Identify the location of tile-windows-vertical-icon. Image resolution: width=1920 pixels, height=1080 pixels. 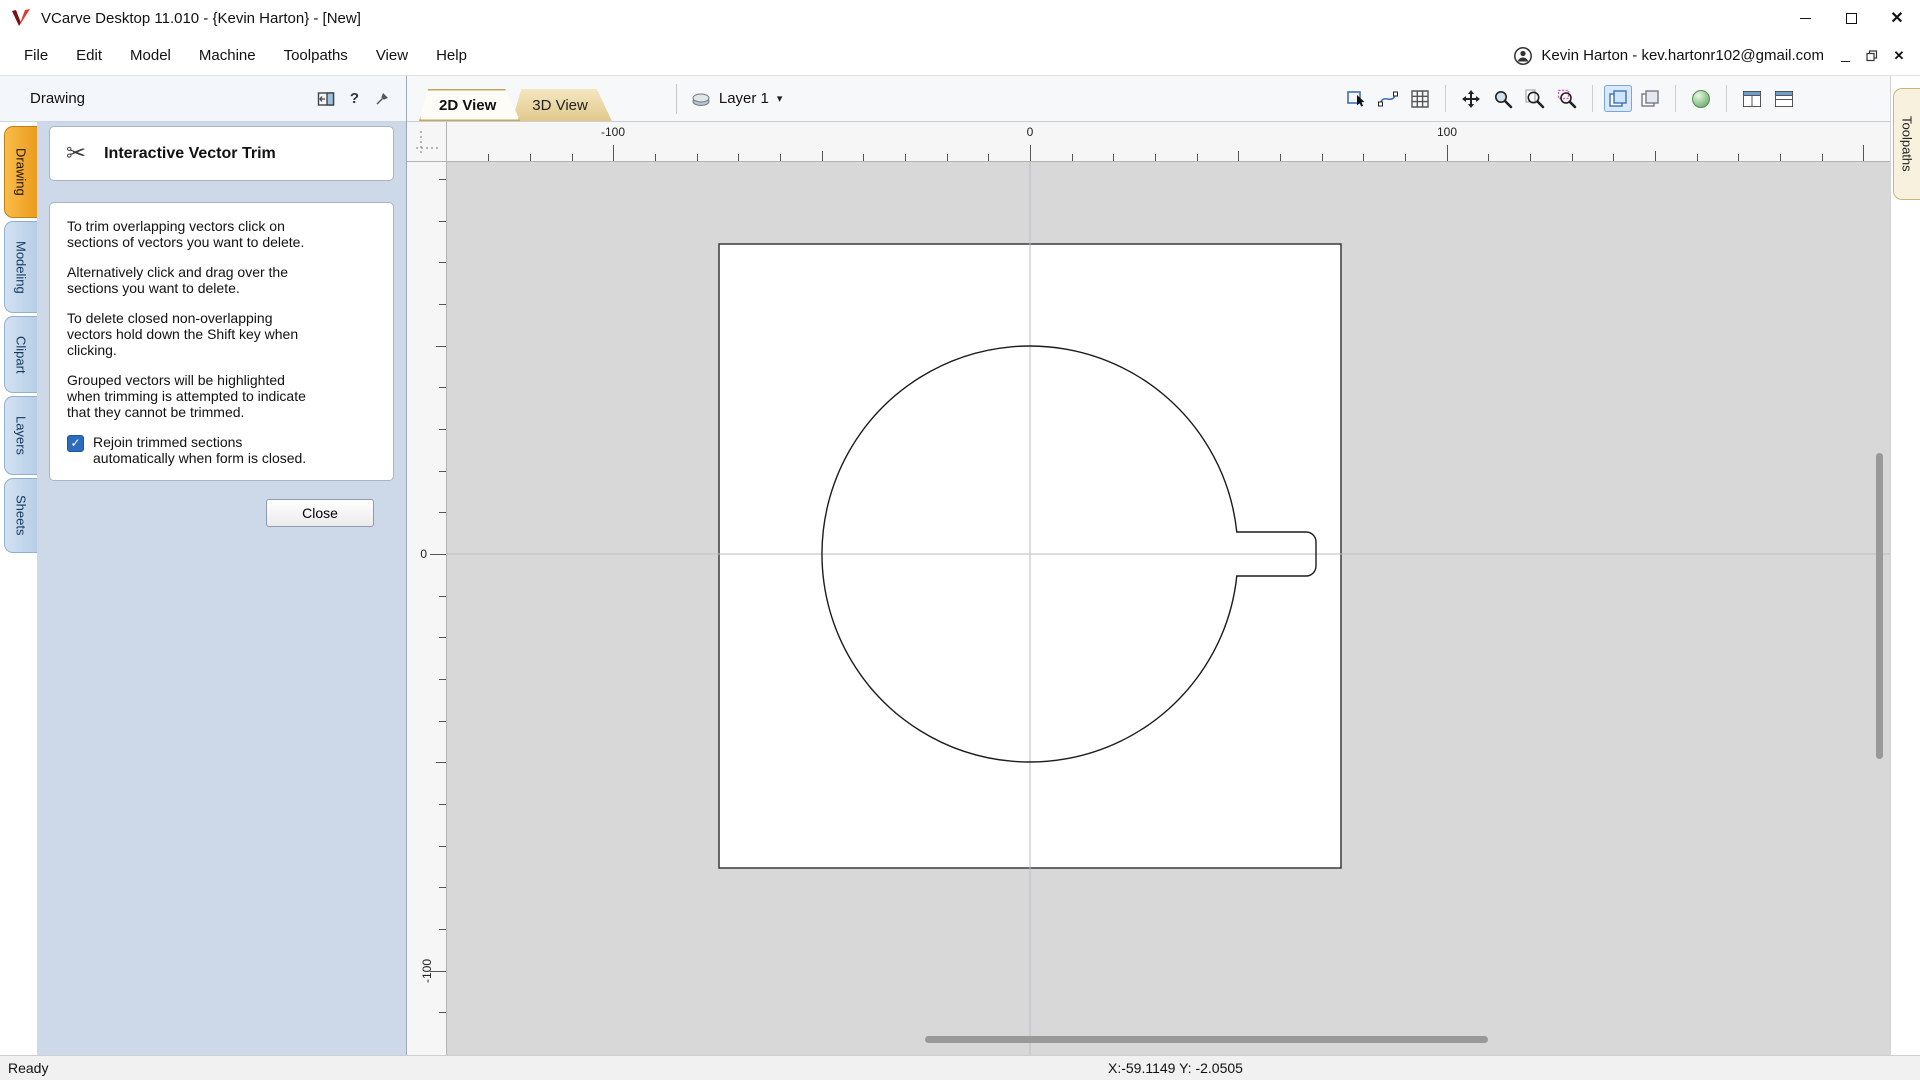
(1784, 98).